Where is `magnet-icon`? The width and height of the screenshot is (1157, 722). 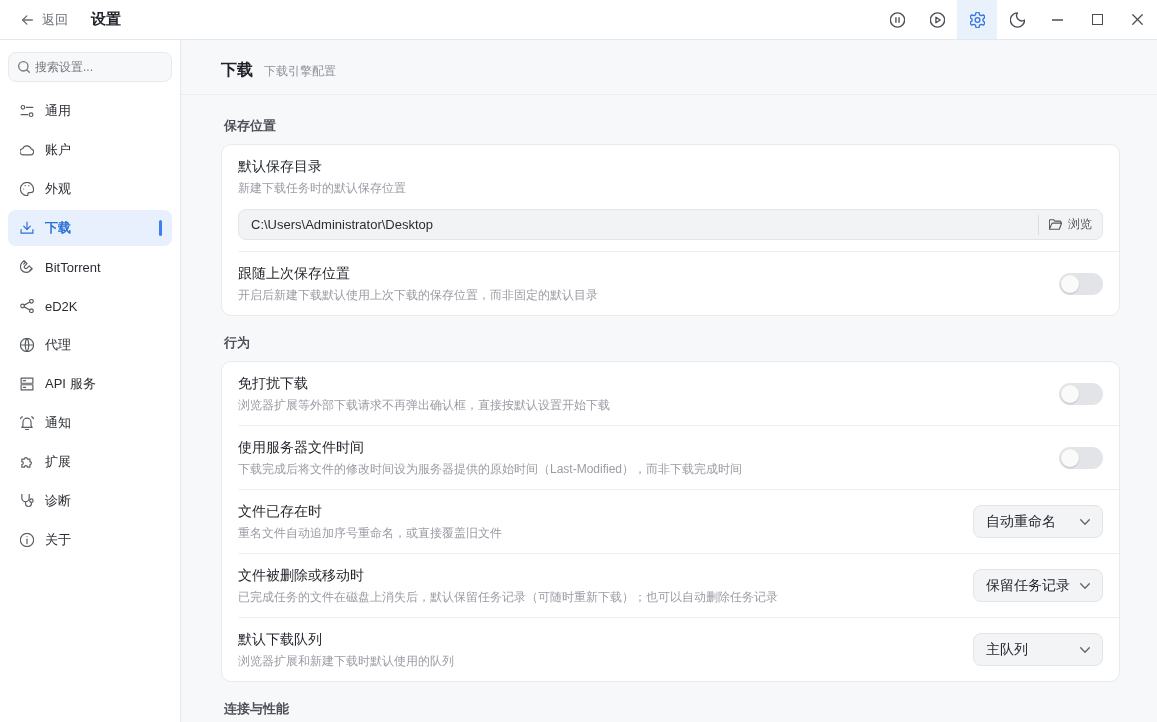
magnet-icon is located at coordinates (27, 267).